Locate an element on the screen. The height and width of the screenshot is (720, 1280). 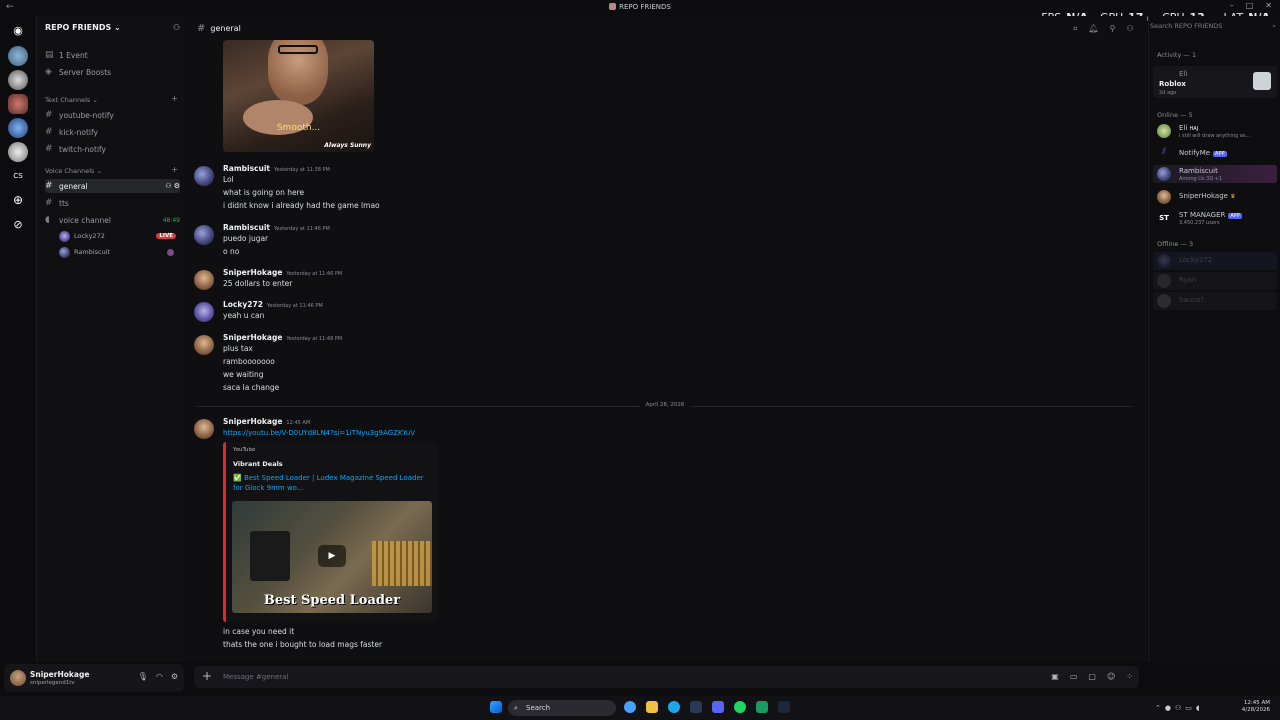
member-row: SniperHokage ♛ is located at coordinates (1215, 197).